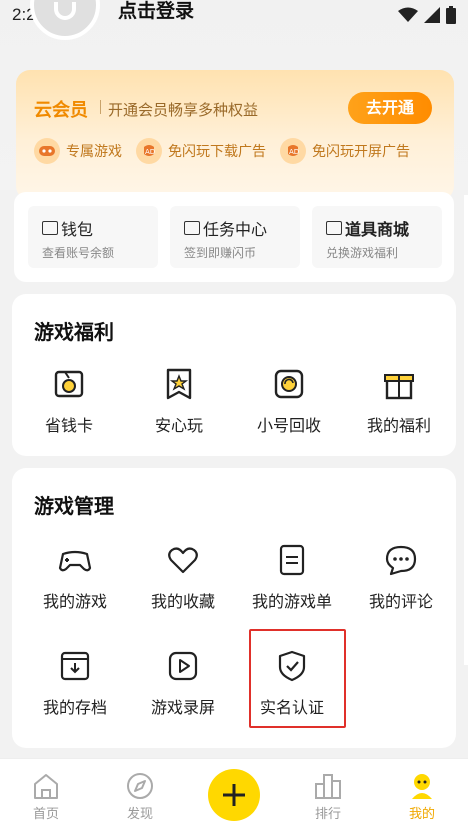  What do you see at coordinates (297, 678) in the screenshot?
I see `highlight-box` at bounding box center [297, 678].